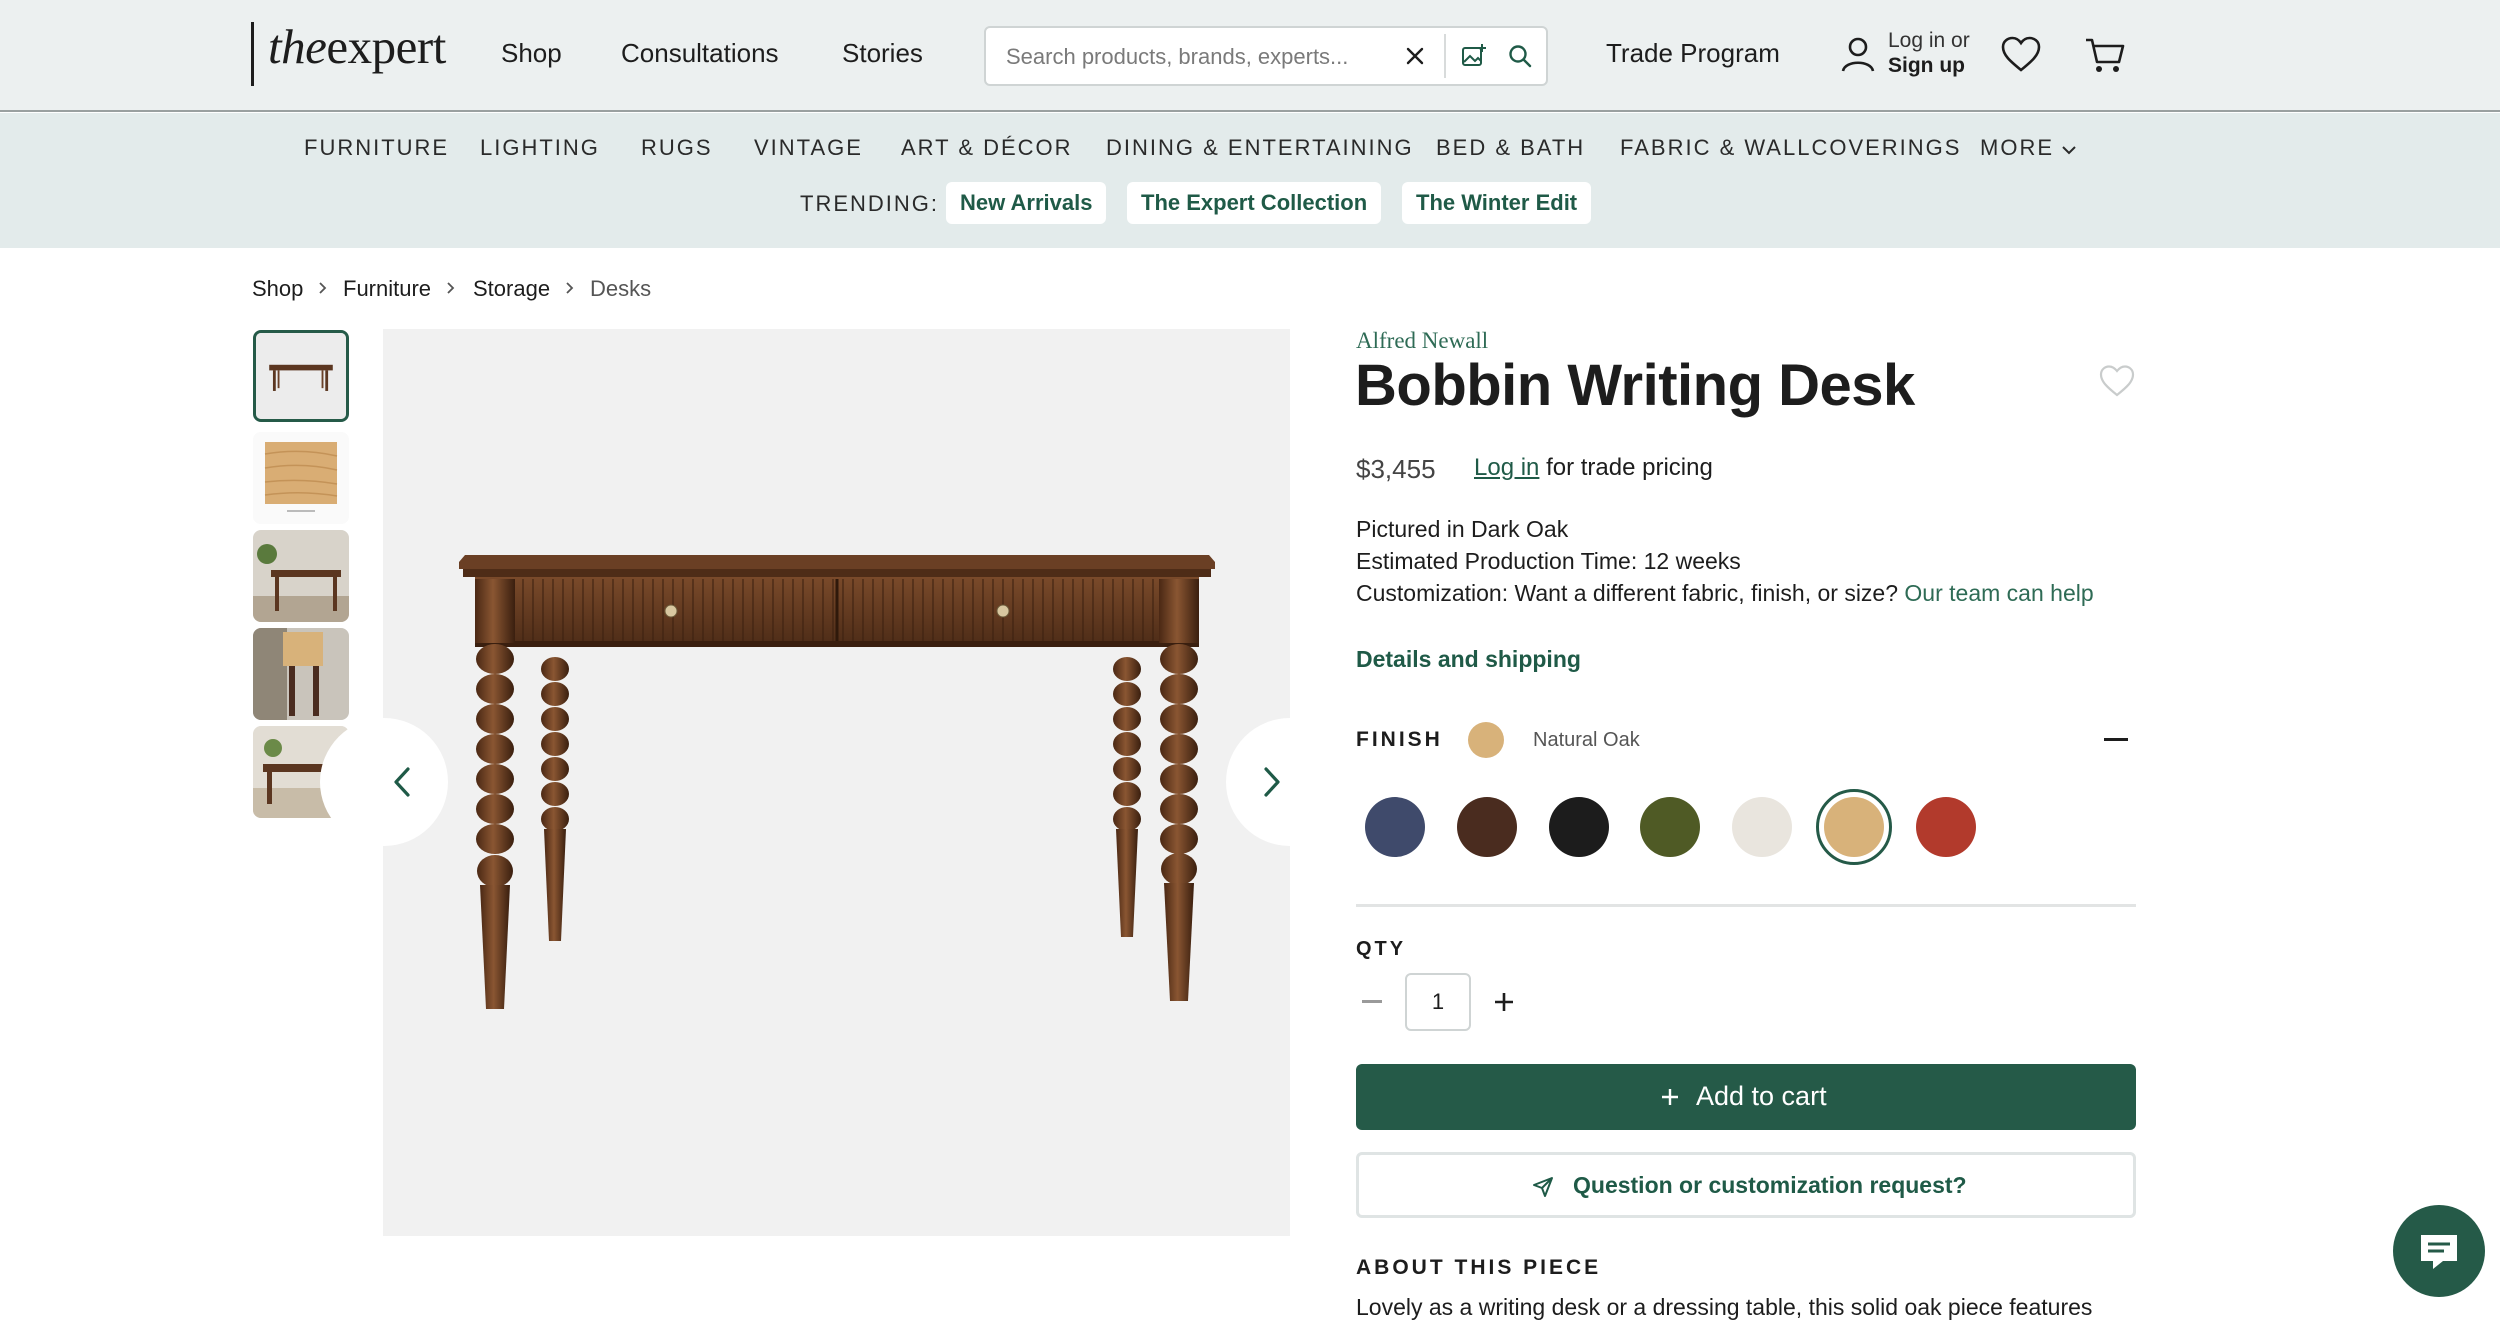  I want to click on clear-search-icon, so click(1415, 56).